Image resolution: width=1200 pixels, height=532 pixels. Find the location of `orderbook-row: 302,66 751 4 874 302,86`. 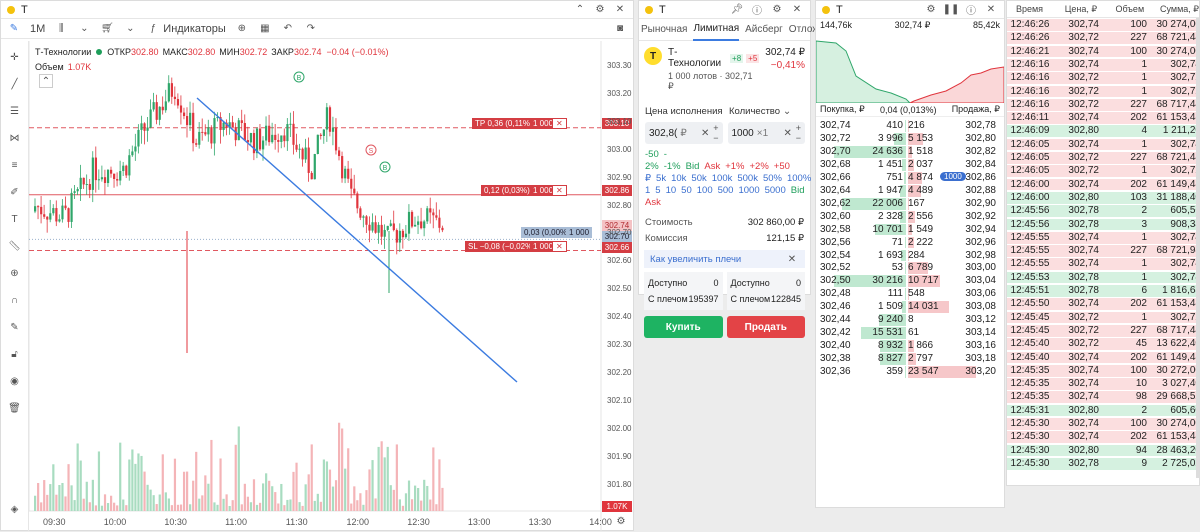

orderbook-row: 302,66 751 4 874 302,86 is located at coordinates (909, 177).